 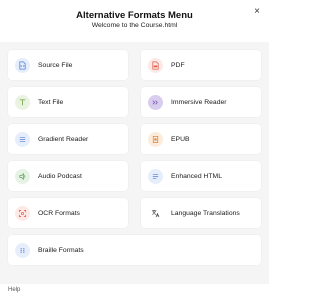 What do you see at coordinates (63, 139) in the screenshot?
I see `option-label: Gradient Reader` at bounding box center [63, 139].